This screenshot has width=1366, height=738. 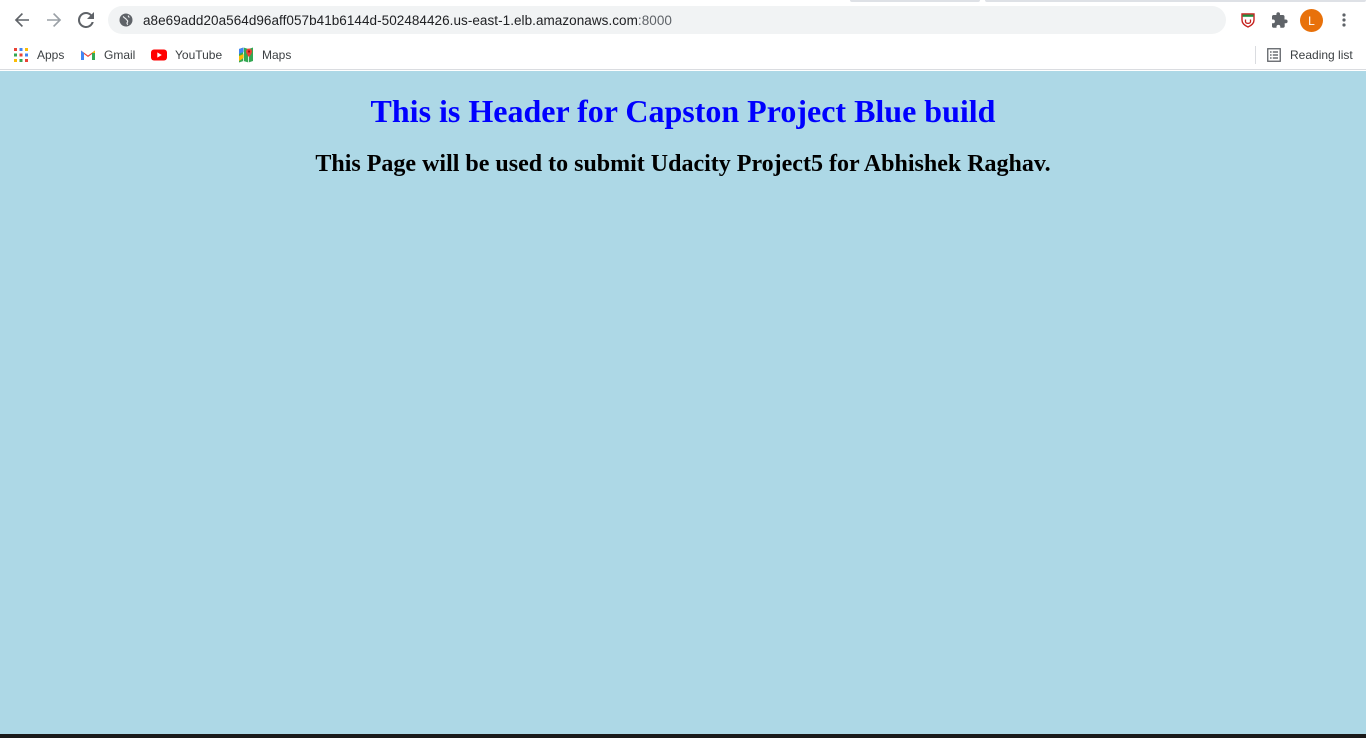 I want to click on gmail-icon, so click(x=88, y=55).